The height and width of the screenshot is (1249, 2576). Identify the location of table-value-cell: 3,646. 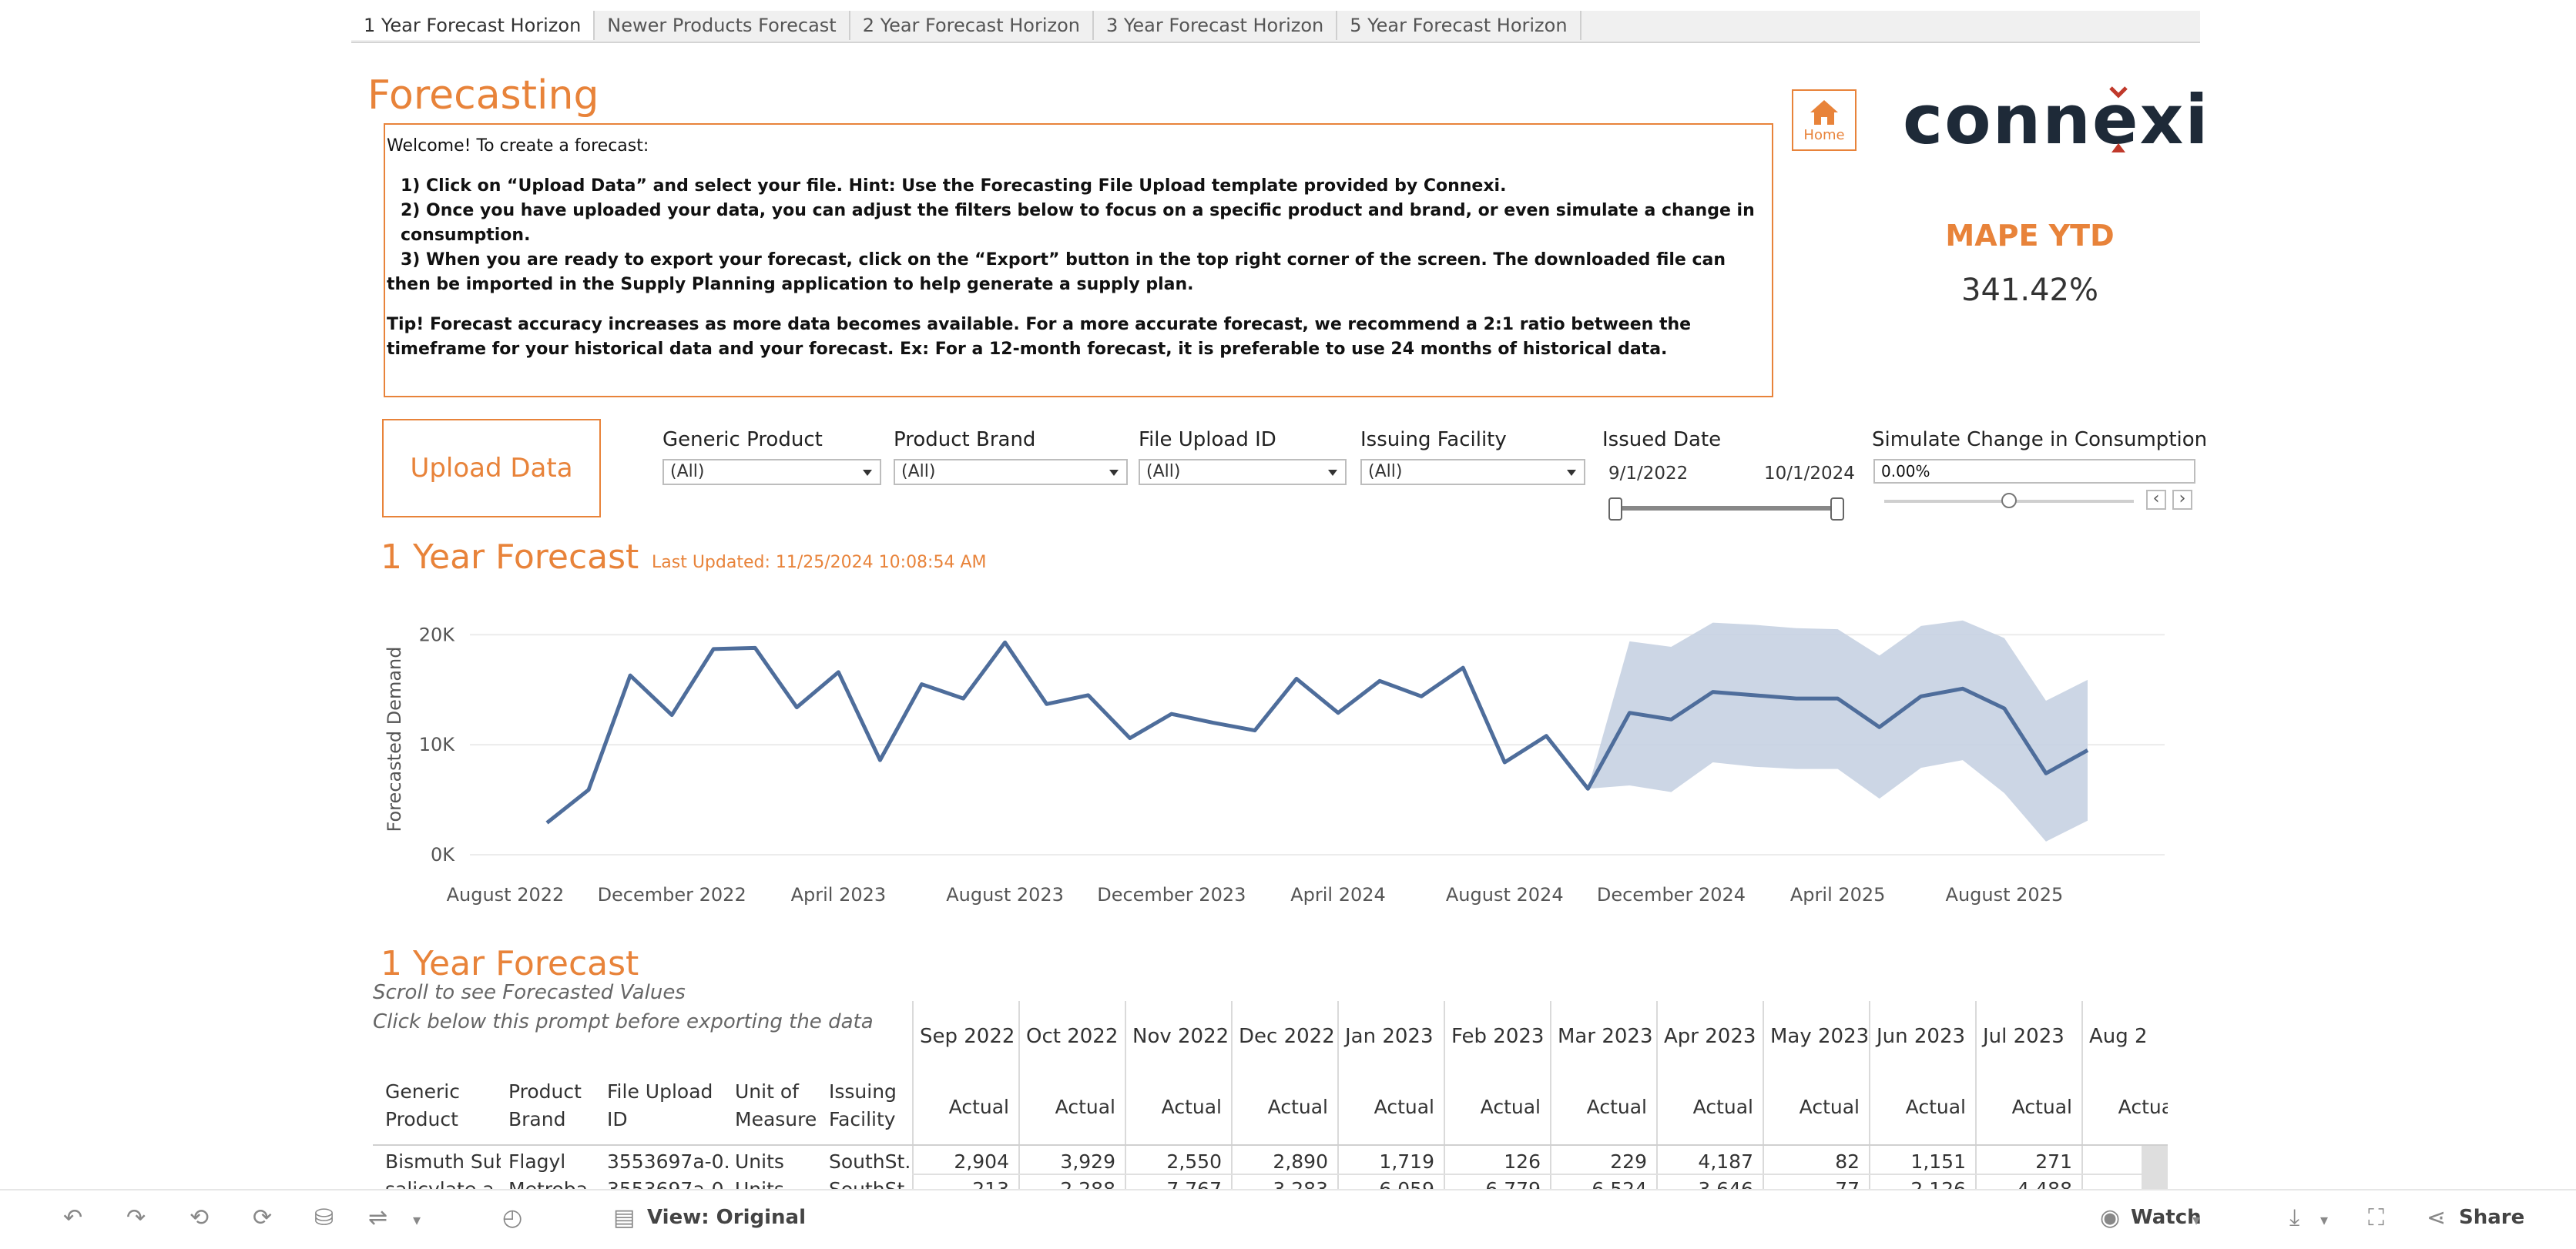
(1704, 1183).